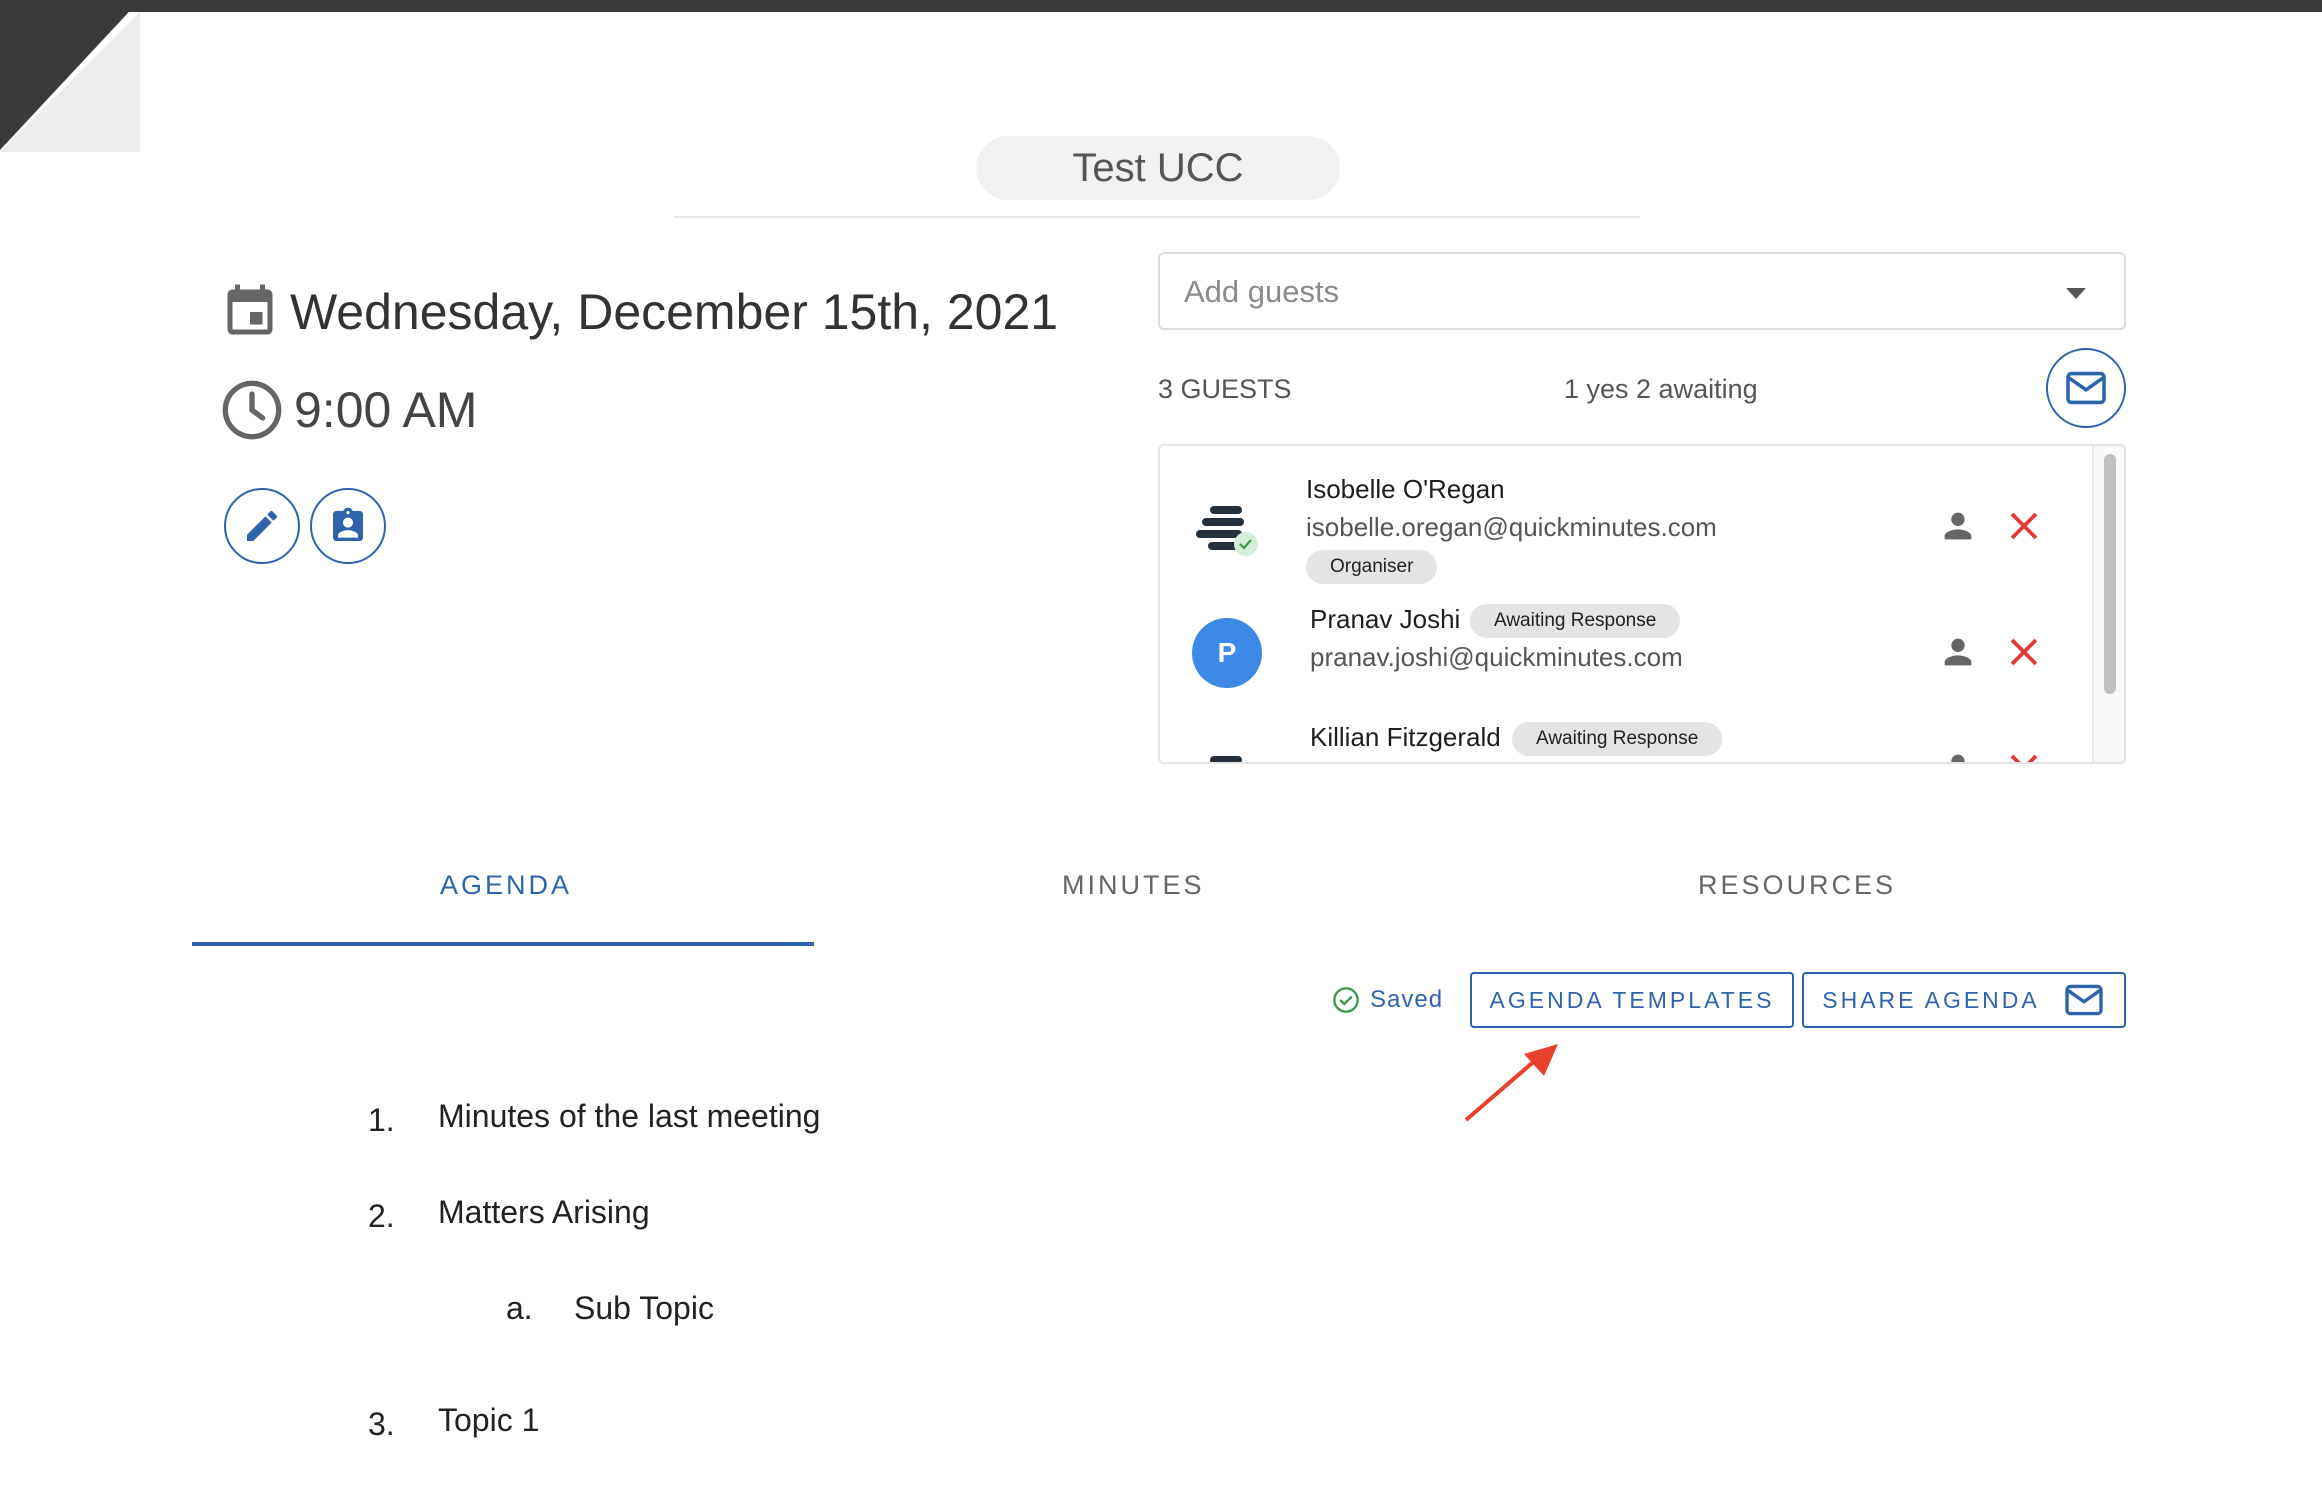  Describe the element at coordinates (503, 944) in the screenshot. I see `active-tab-indicator` at that location.